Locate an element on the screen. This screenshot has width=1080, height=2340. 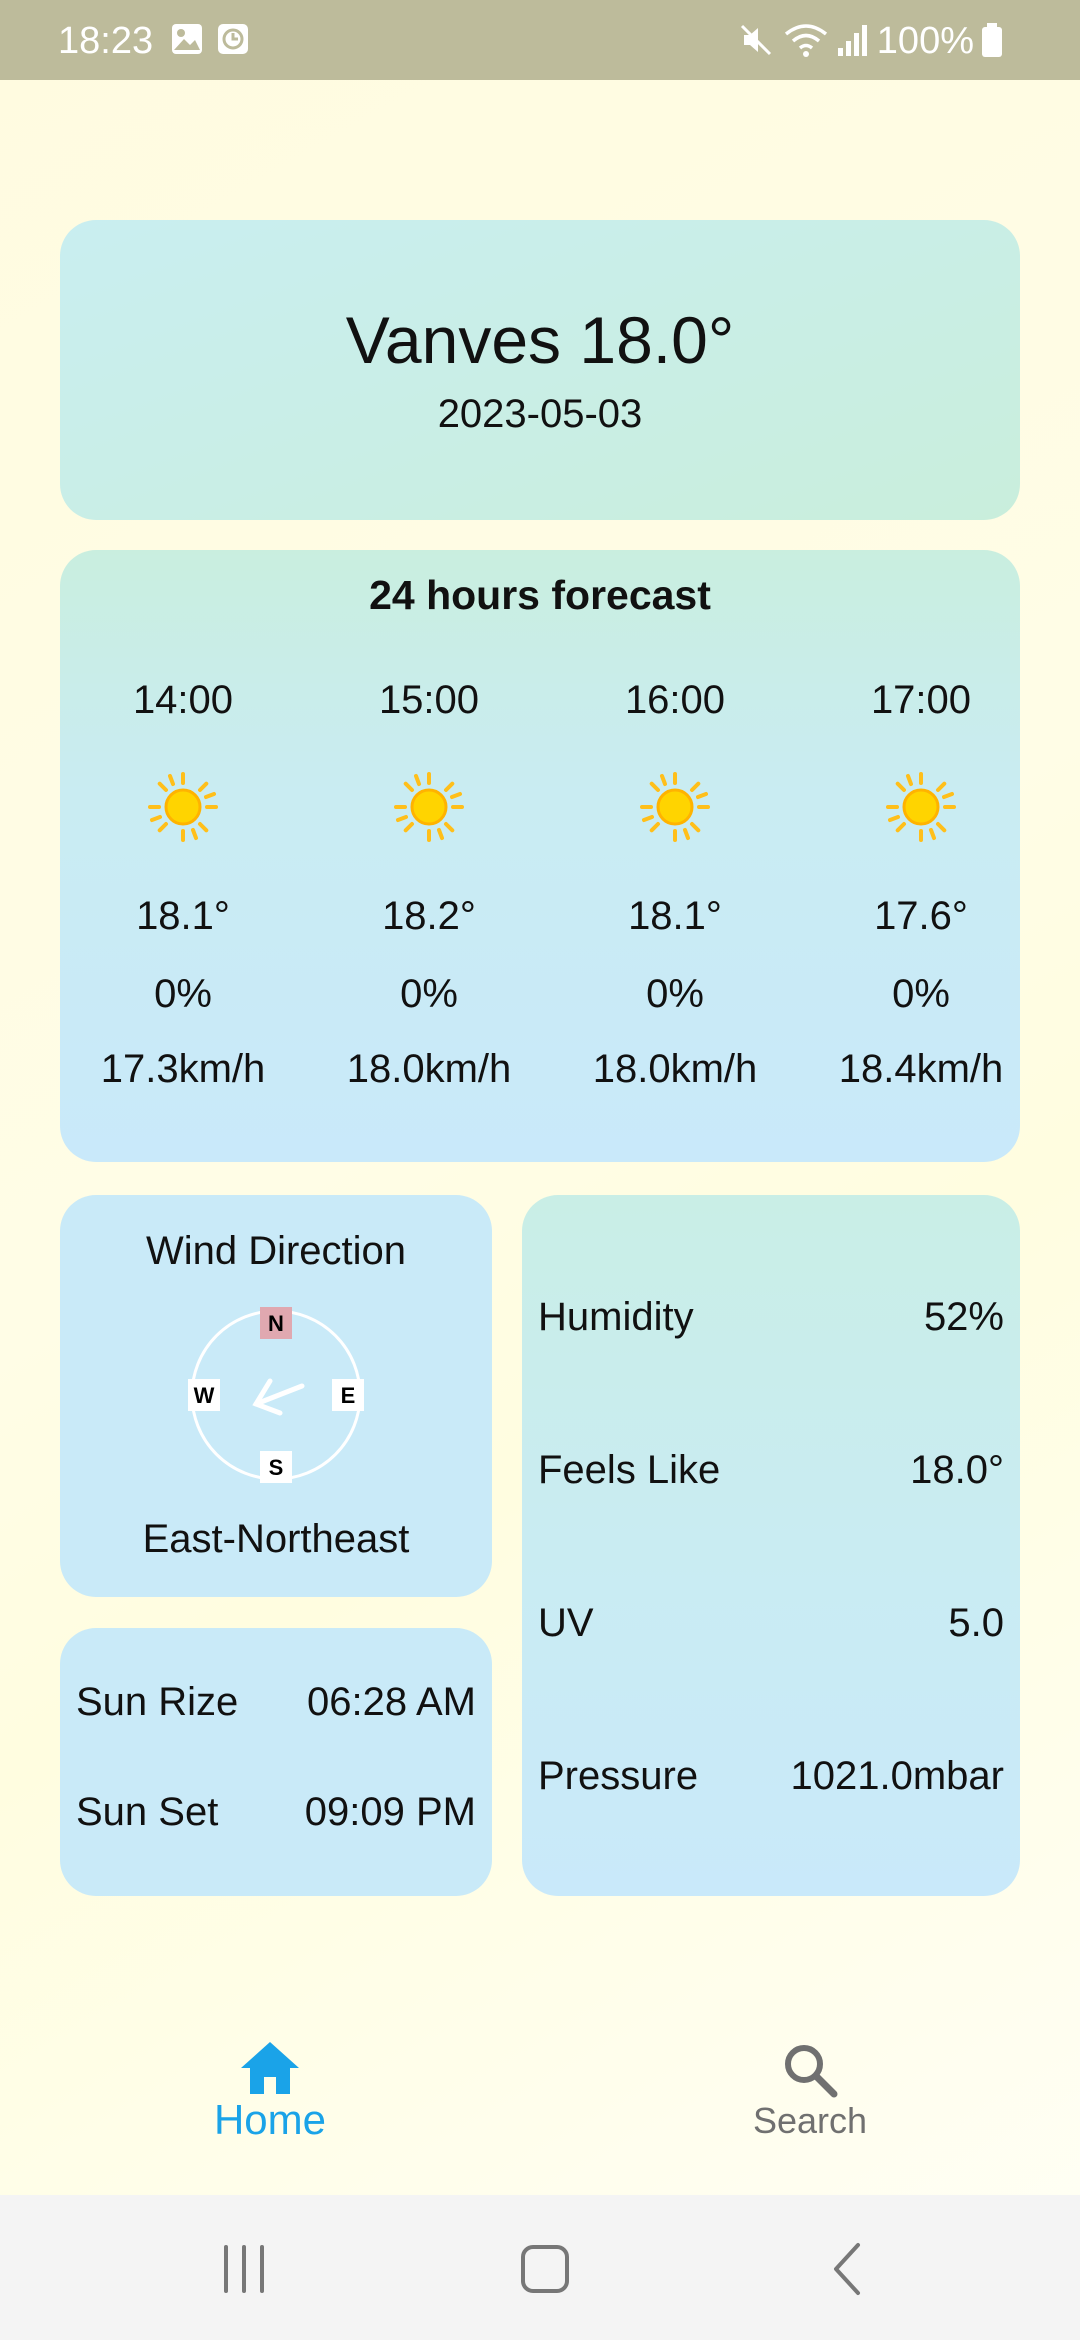
mute-icon is located at coordinates (756, 45).